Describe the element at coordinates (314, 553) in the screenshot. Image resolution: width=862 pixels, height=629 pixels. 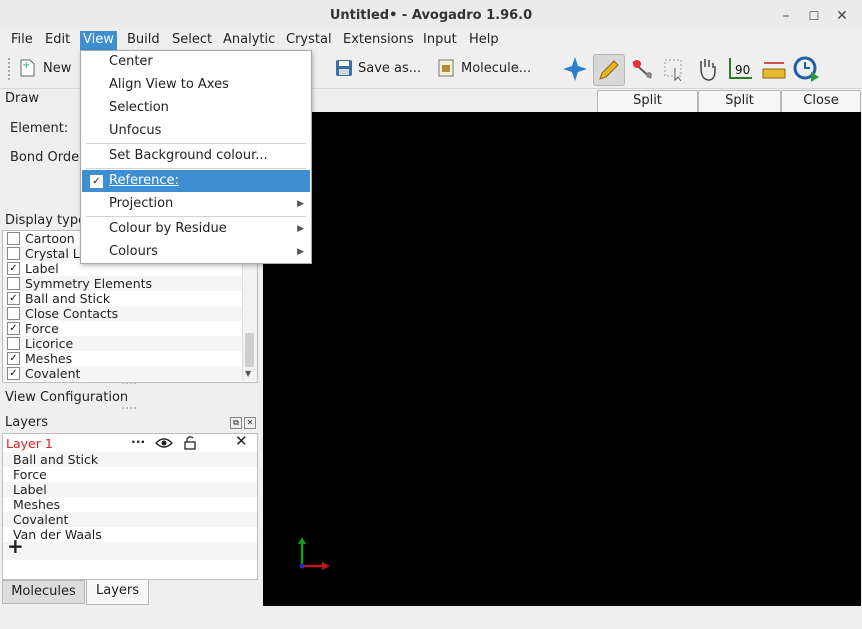
I see `axes-indicator-icon` at that location.